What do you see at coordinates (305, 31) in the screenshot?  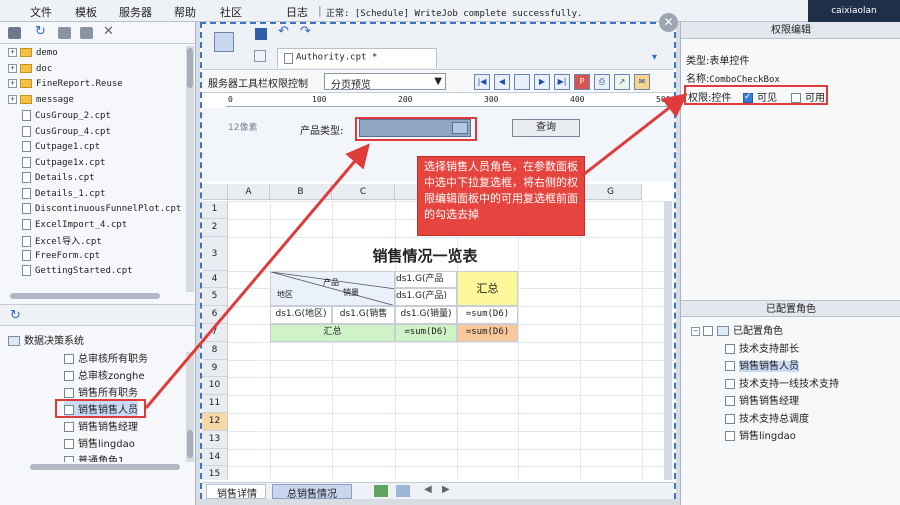 I see `redo-icon: ↷` at bounding box center [305, 31].